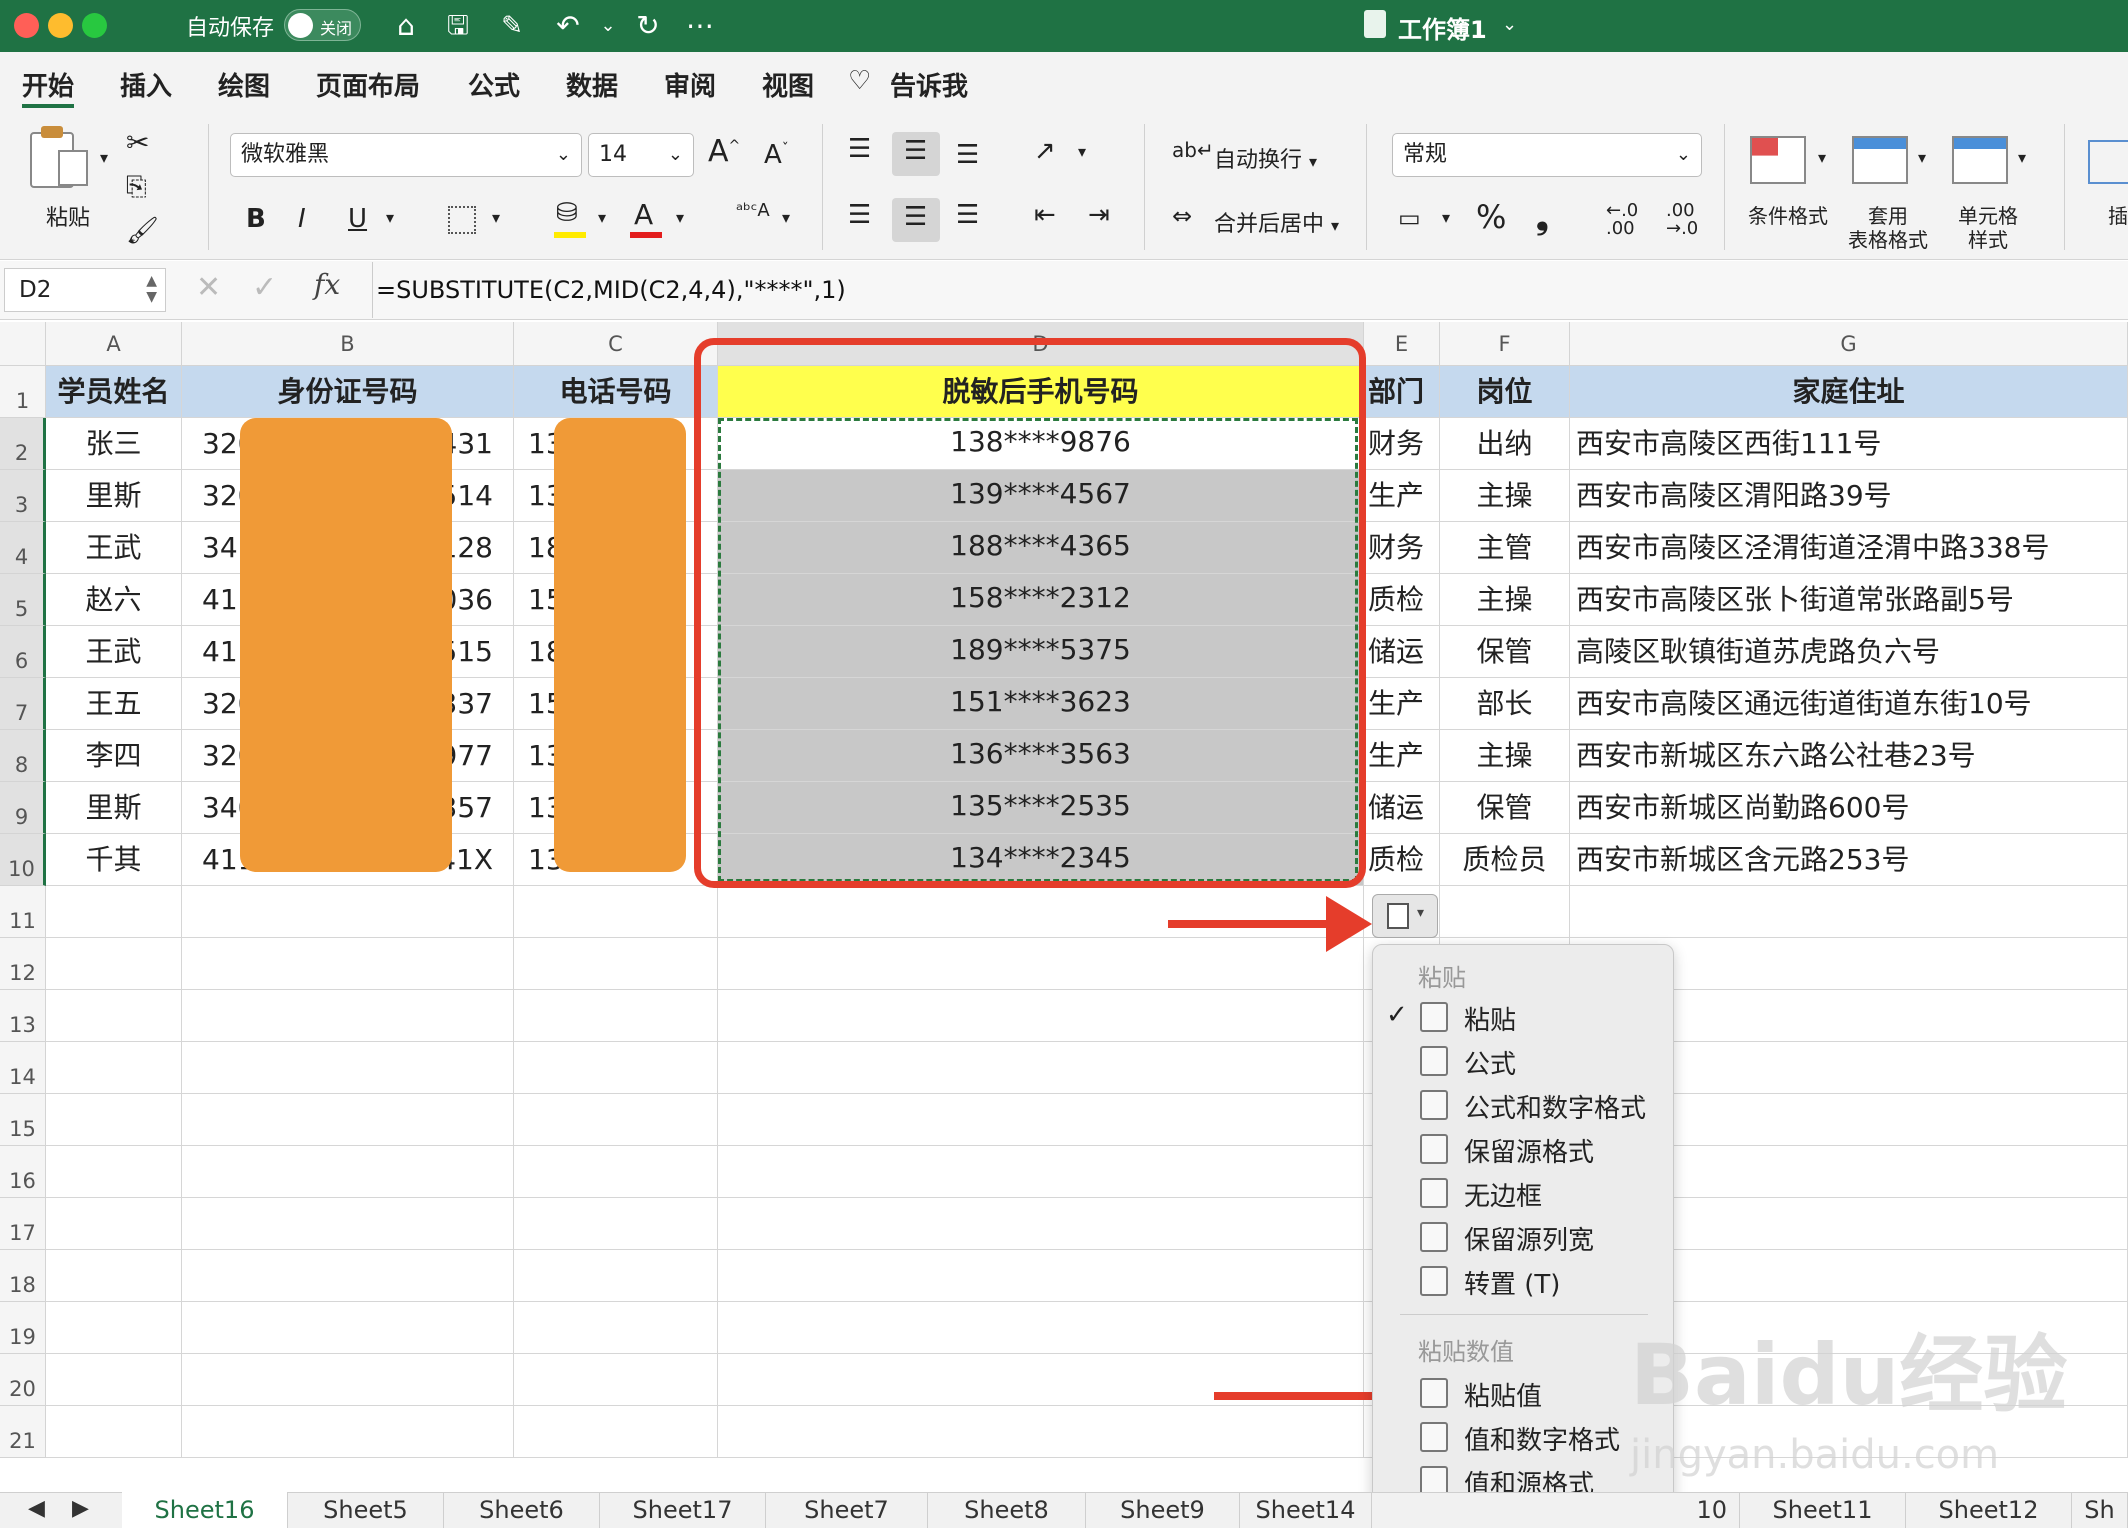 Image resolution: width=2128 pixels, height=1528 pixels. What do you see at coordinates (1405, 916) in the screenshot?
I see `paste-options-button: ▾` at bounding box center [1405, 916].